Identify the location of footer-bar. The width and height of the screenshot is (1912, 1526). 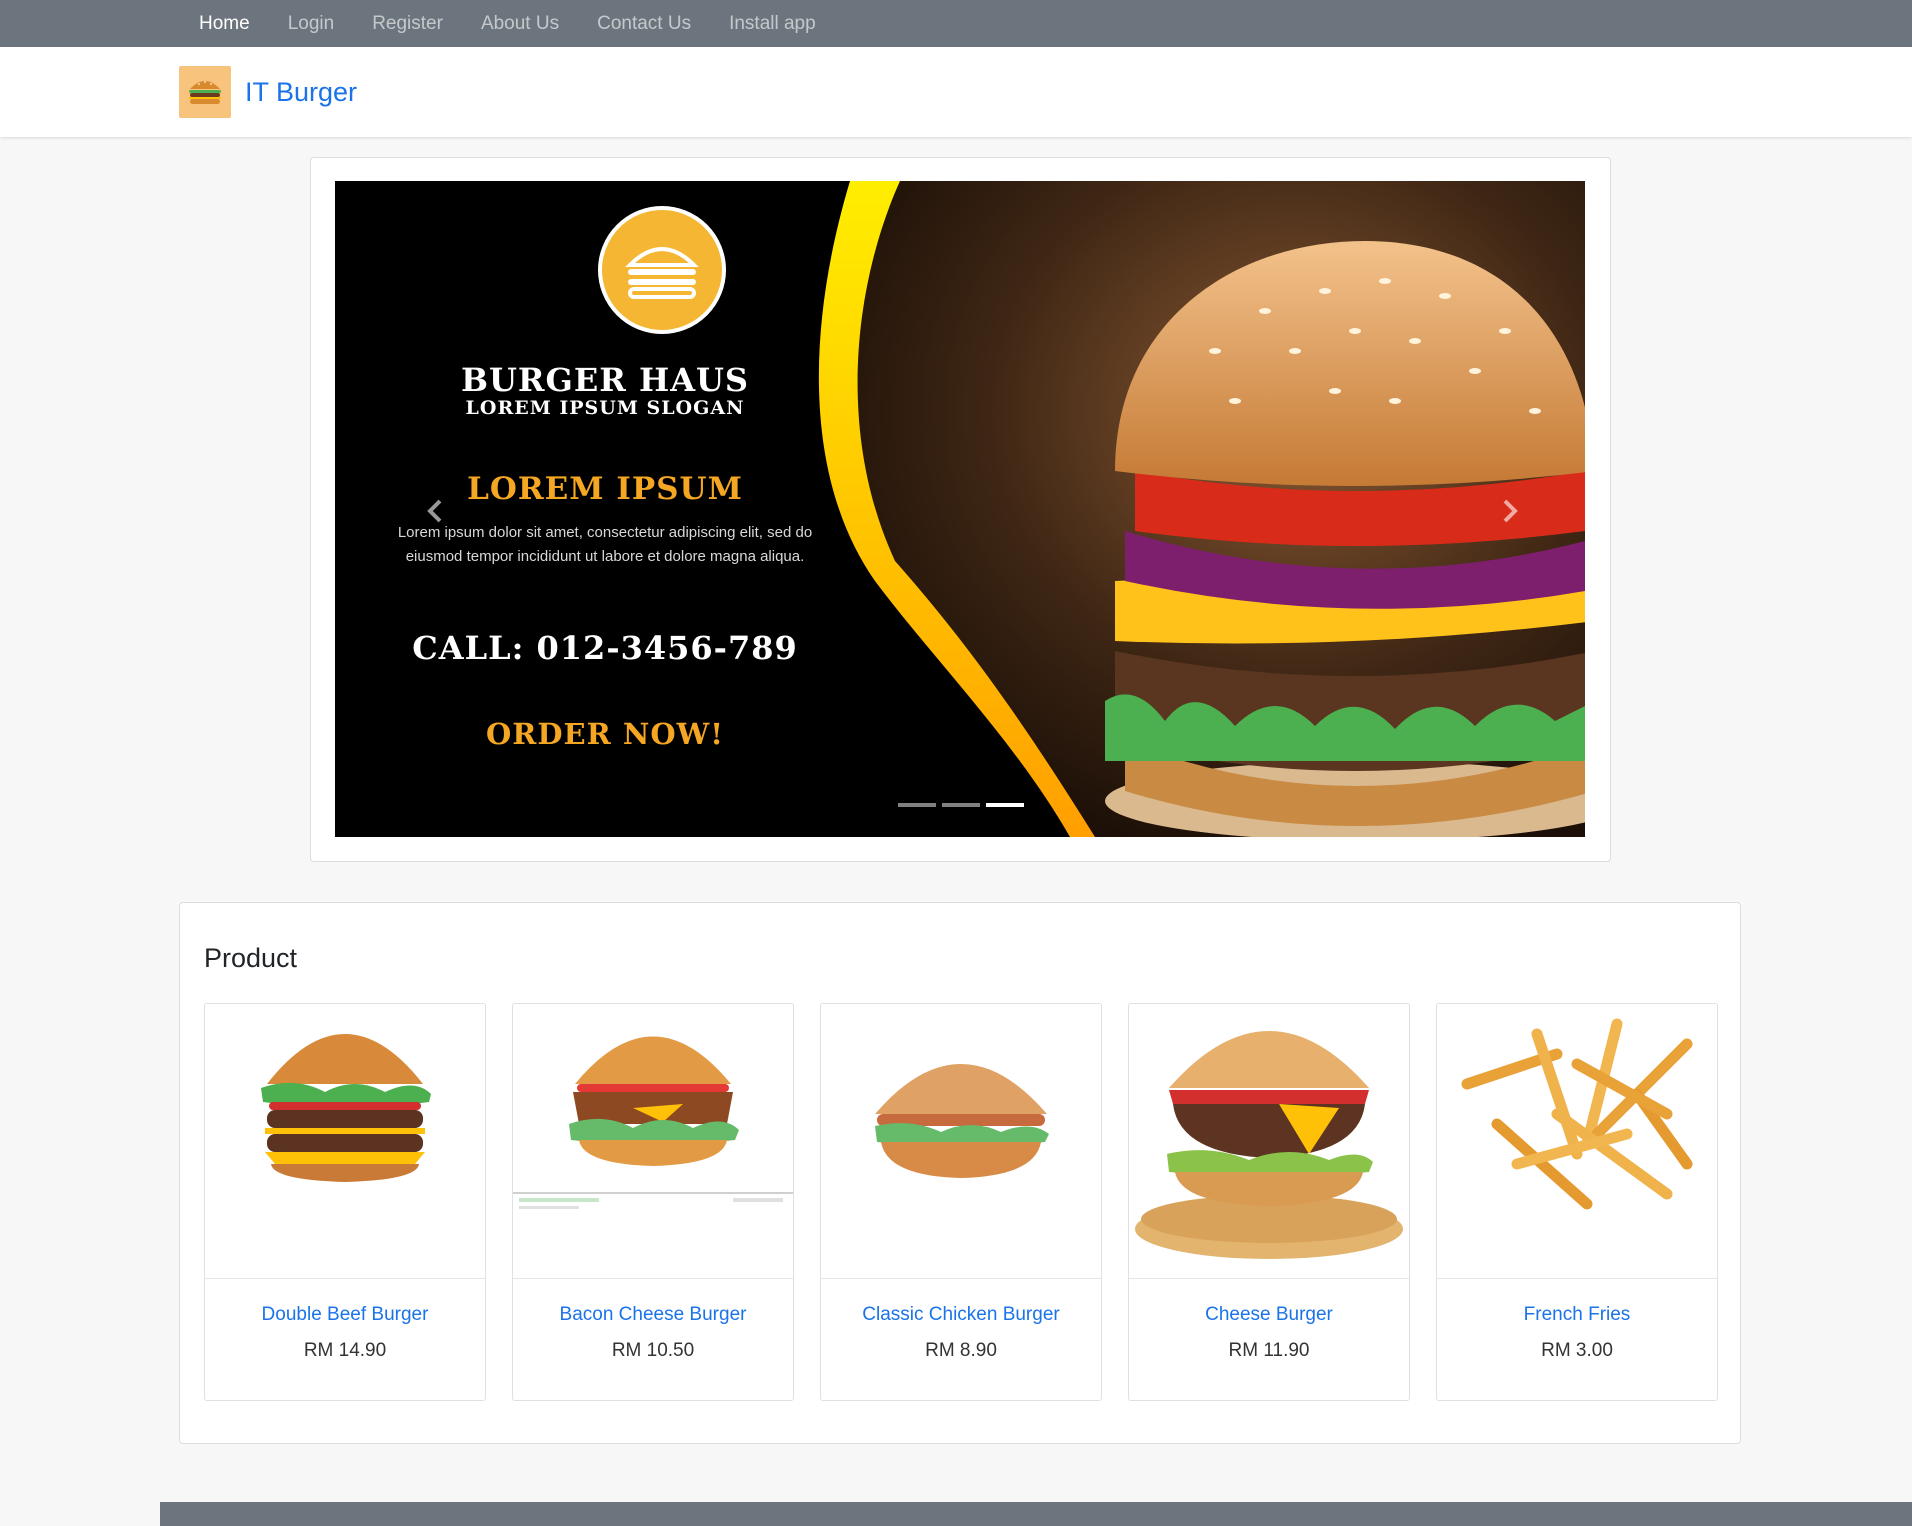
(1036, 1514).